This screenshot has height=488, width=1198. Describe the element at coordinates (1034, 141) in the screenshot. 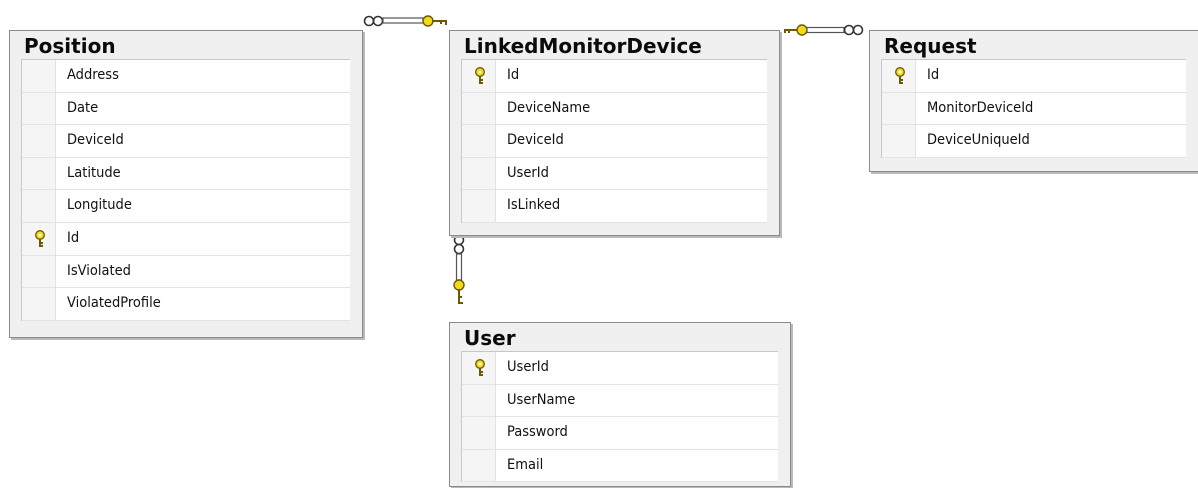

I see `column-row: DeviceUniqueId` at that location.